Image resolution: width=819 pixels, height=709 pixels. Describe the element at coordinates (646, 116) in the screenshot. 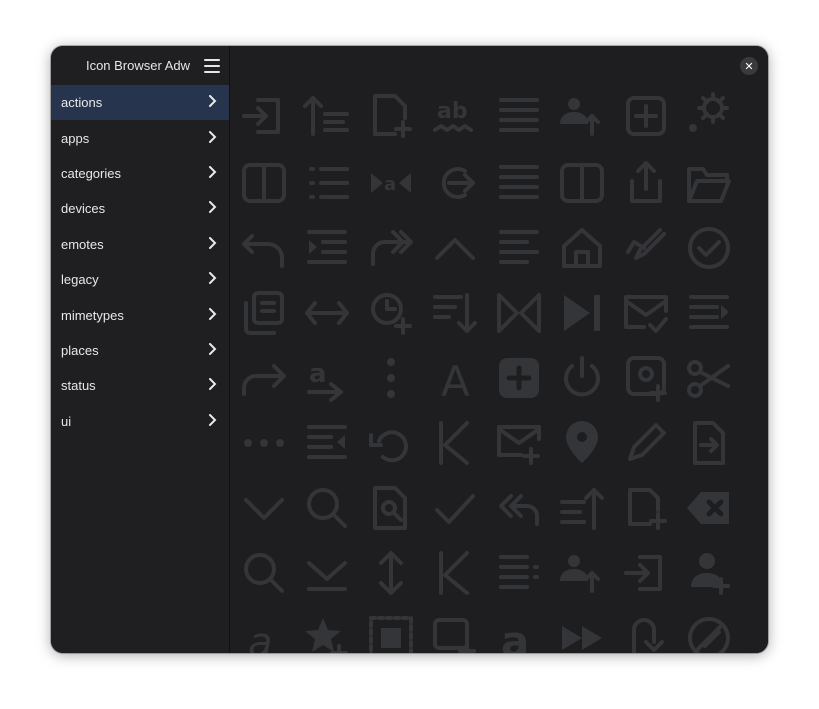

I see `list-add-icon` at that location.